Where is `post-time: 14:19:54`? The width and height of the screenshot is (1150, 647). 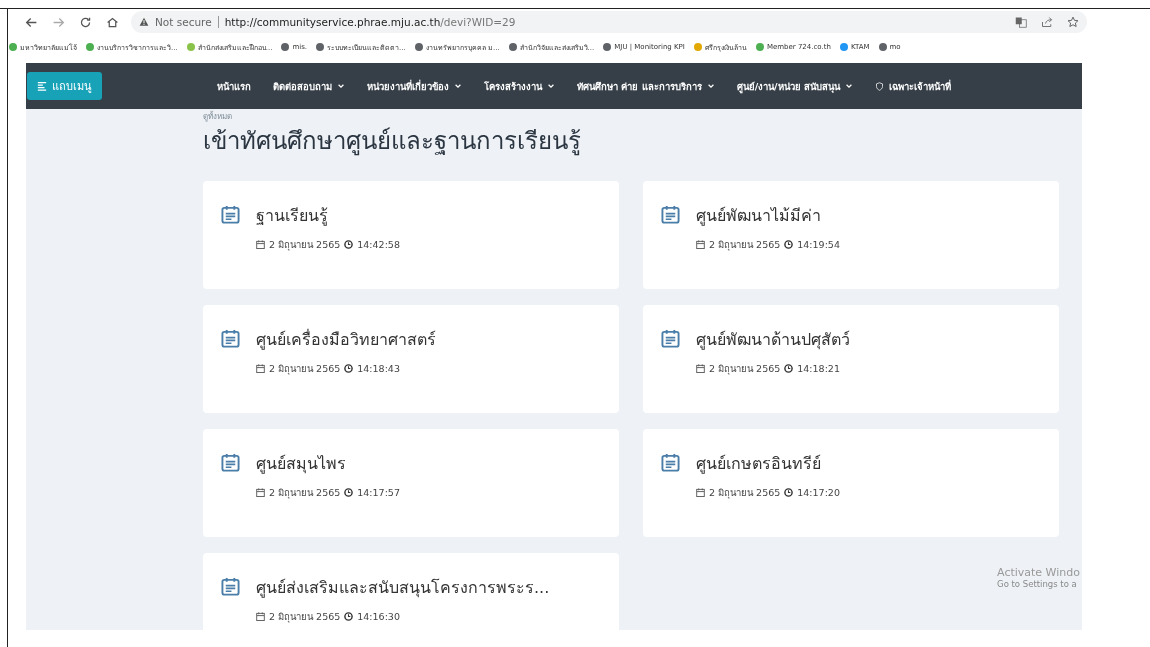
post-time: 14:19:54 is located at coordinates (818, 244).